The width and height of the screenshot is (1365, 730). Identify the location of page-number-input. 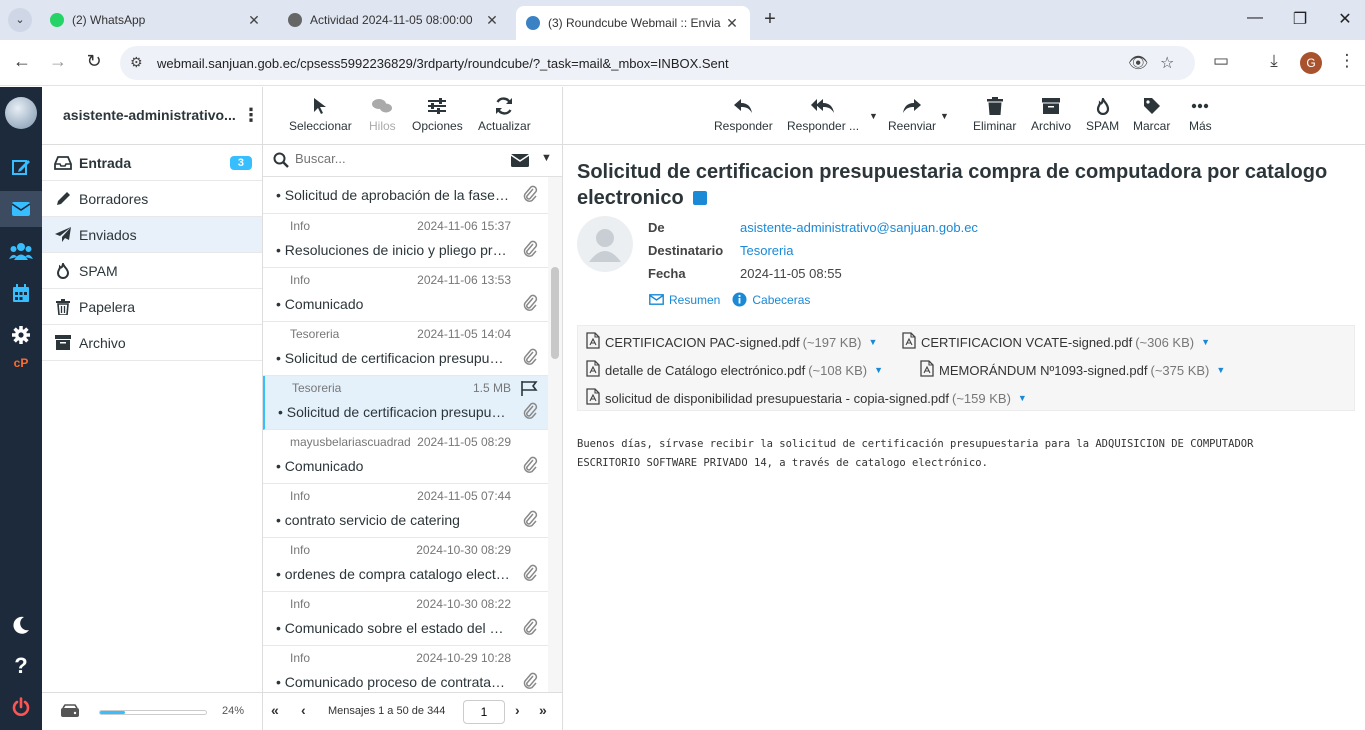
(484, 712).